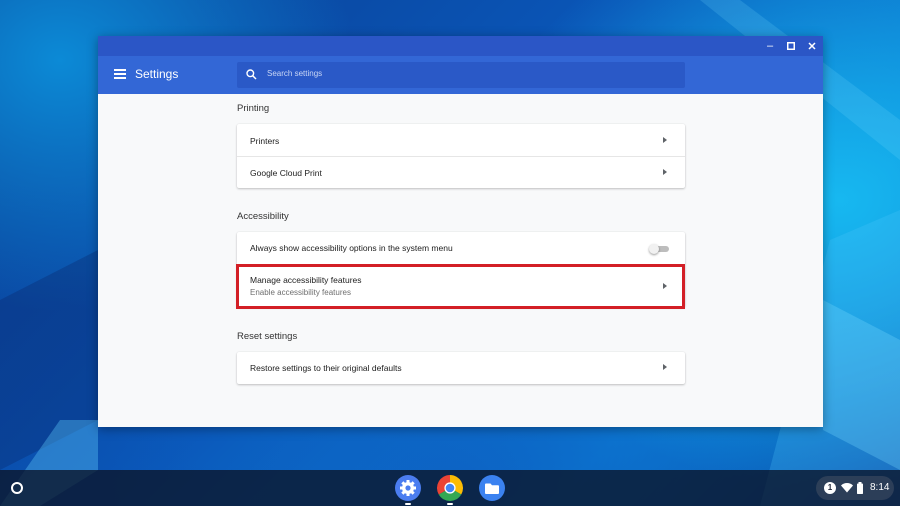  I want to click on battery-icon, so click(860, 488).